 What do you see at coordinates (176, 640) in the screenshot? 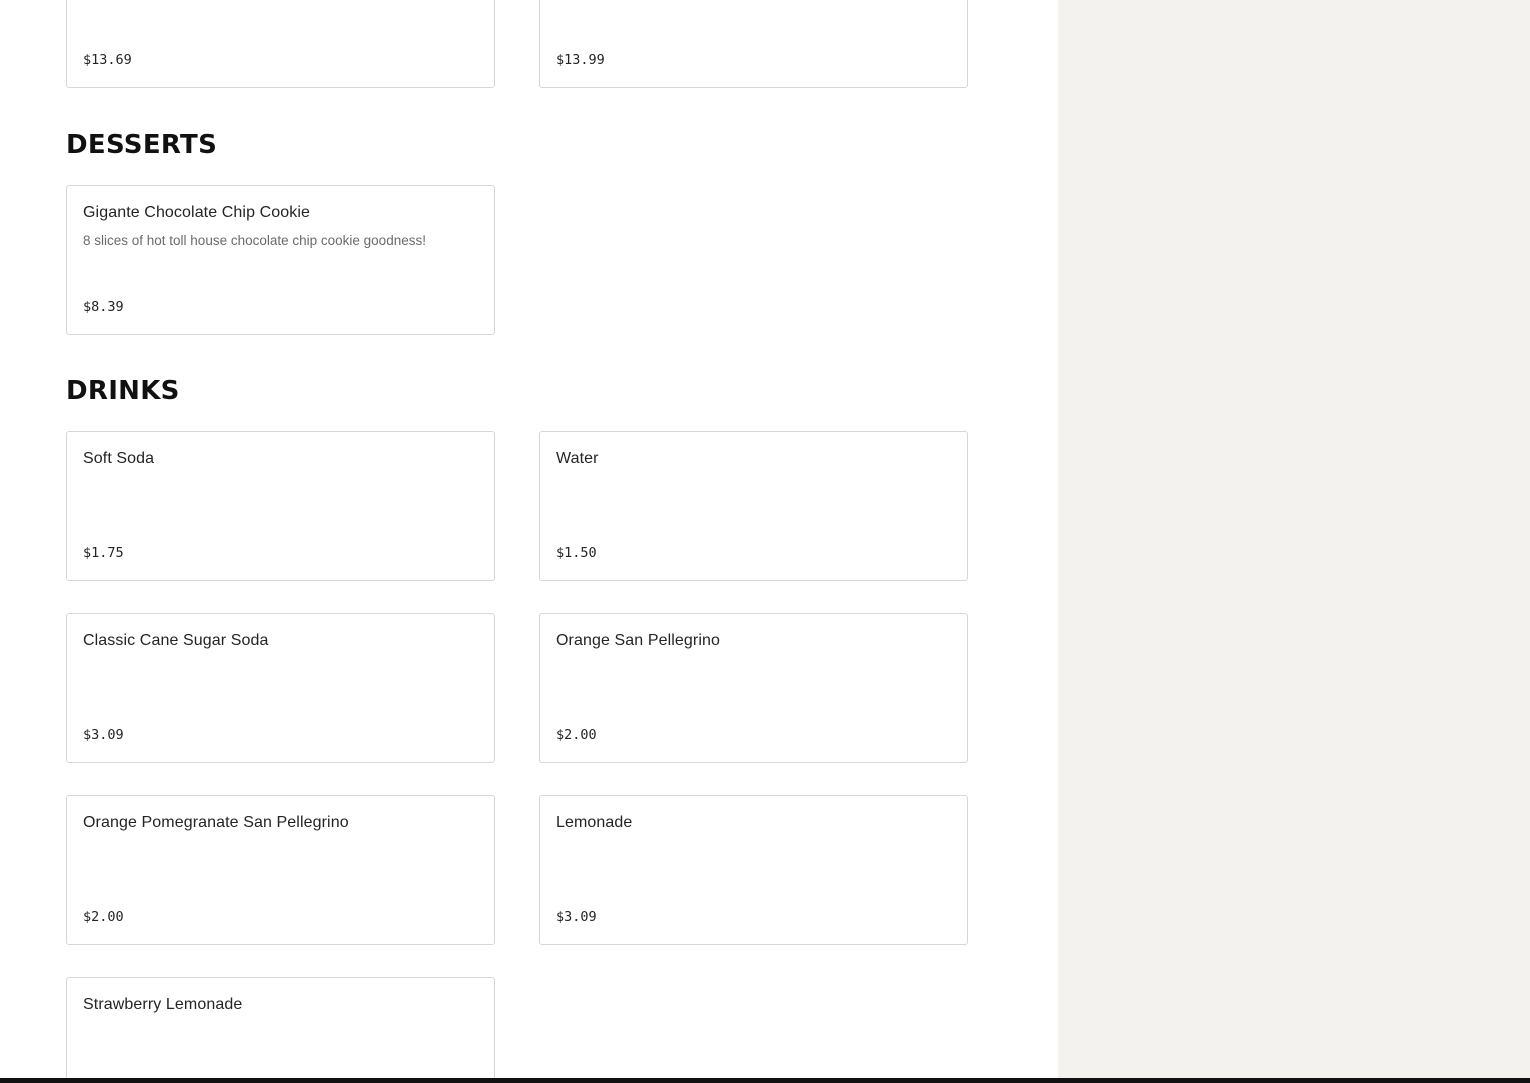
I see `menu-item-name: Classic Cane Sugar Soda` at bounding box center [176, 640].